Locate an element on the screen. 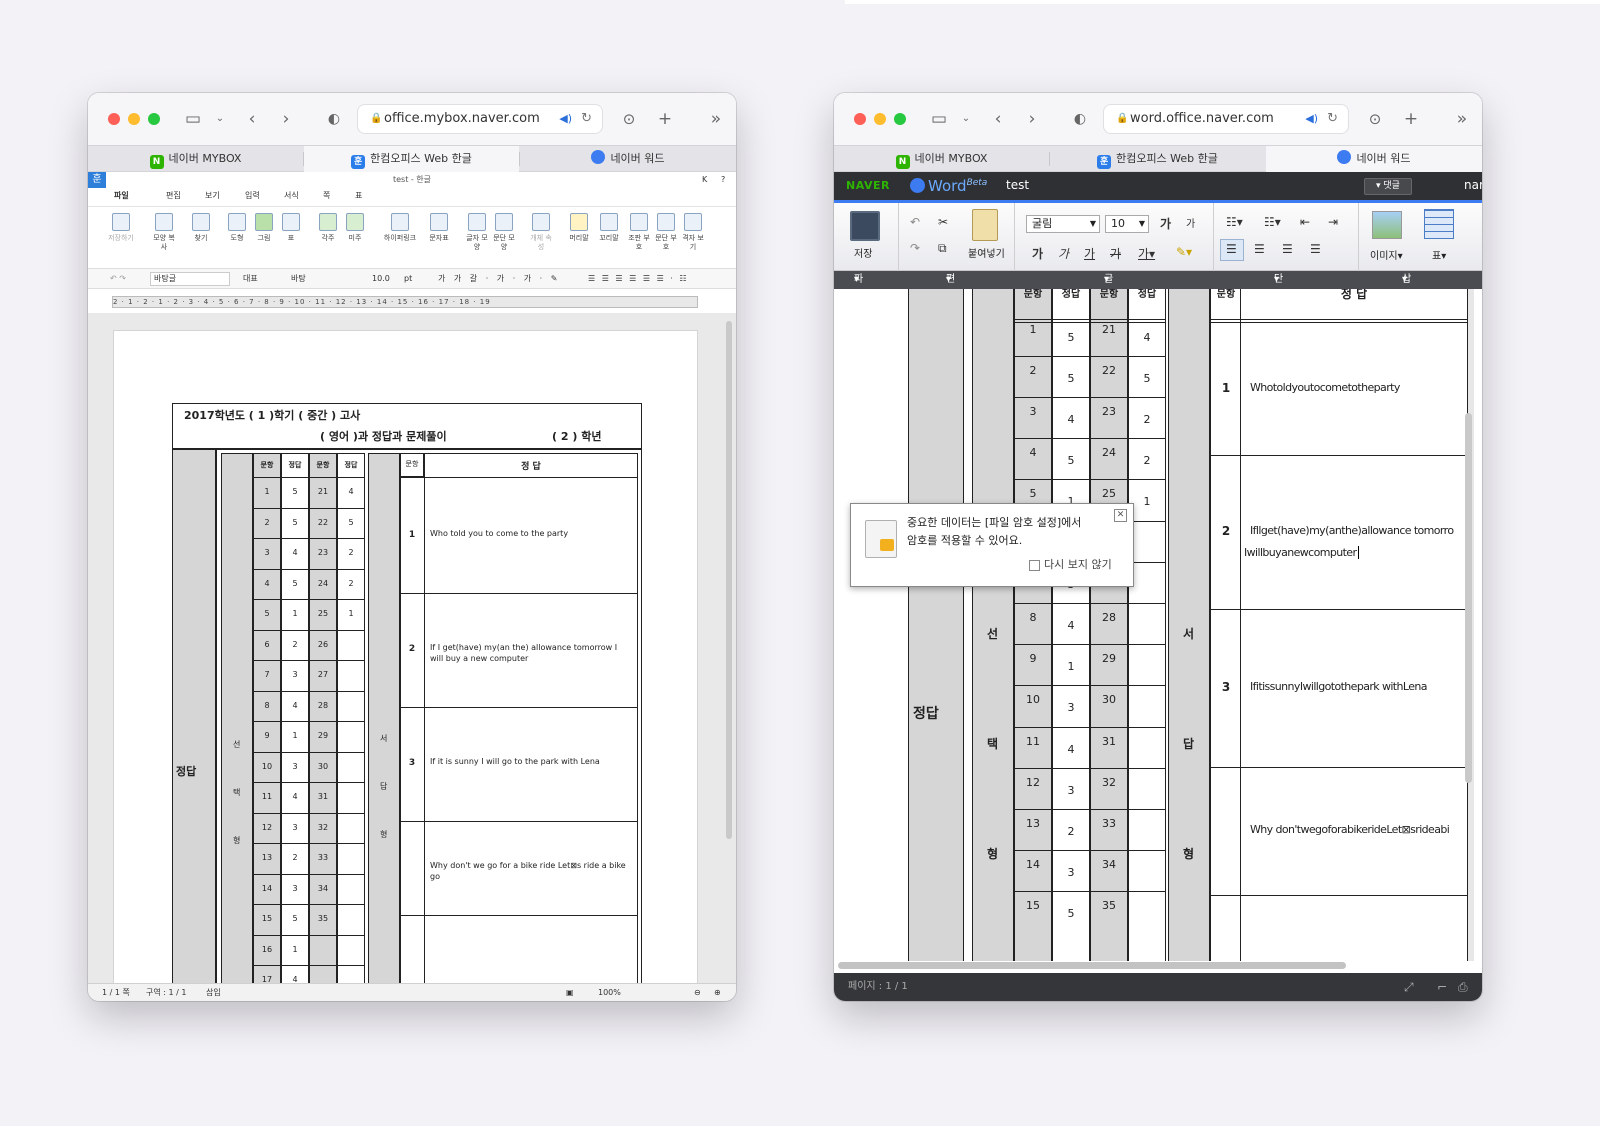  ribbon-shape: 도형 is located at coordinates (237, 228).